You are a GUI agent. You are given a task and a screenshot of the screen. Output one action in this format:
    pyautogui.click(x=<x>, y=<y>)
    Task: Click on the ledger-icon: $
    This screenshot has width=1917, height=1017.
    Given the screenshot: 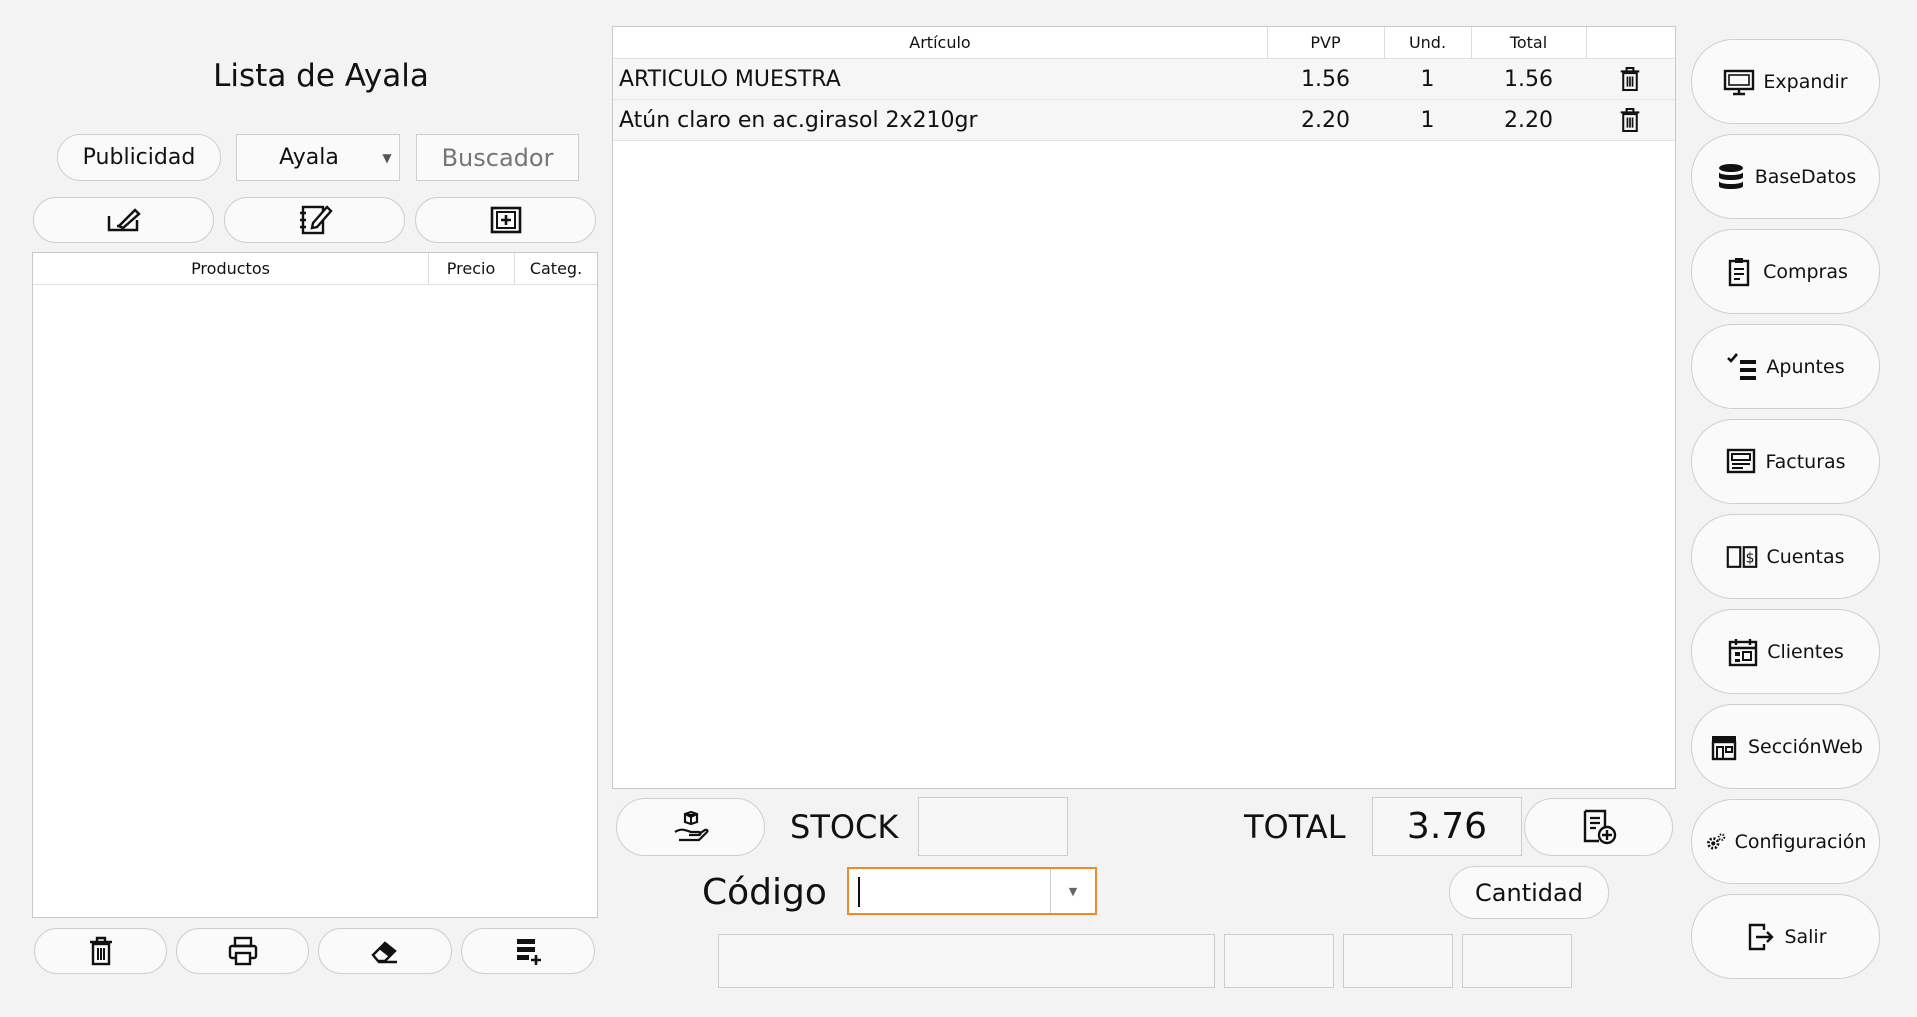 What is the action you would take?
    pyautogui.click(x=1742, y=556)
    